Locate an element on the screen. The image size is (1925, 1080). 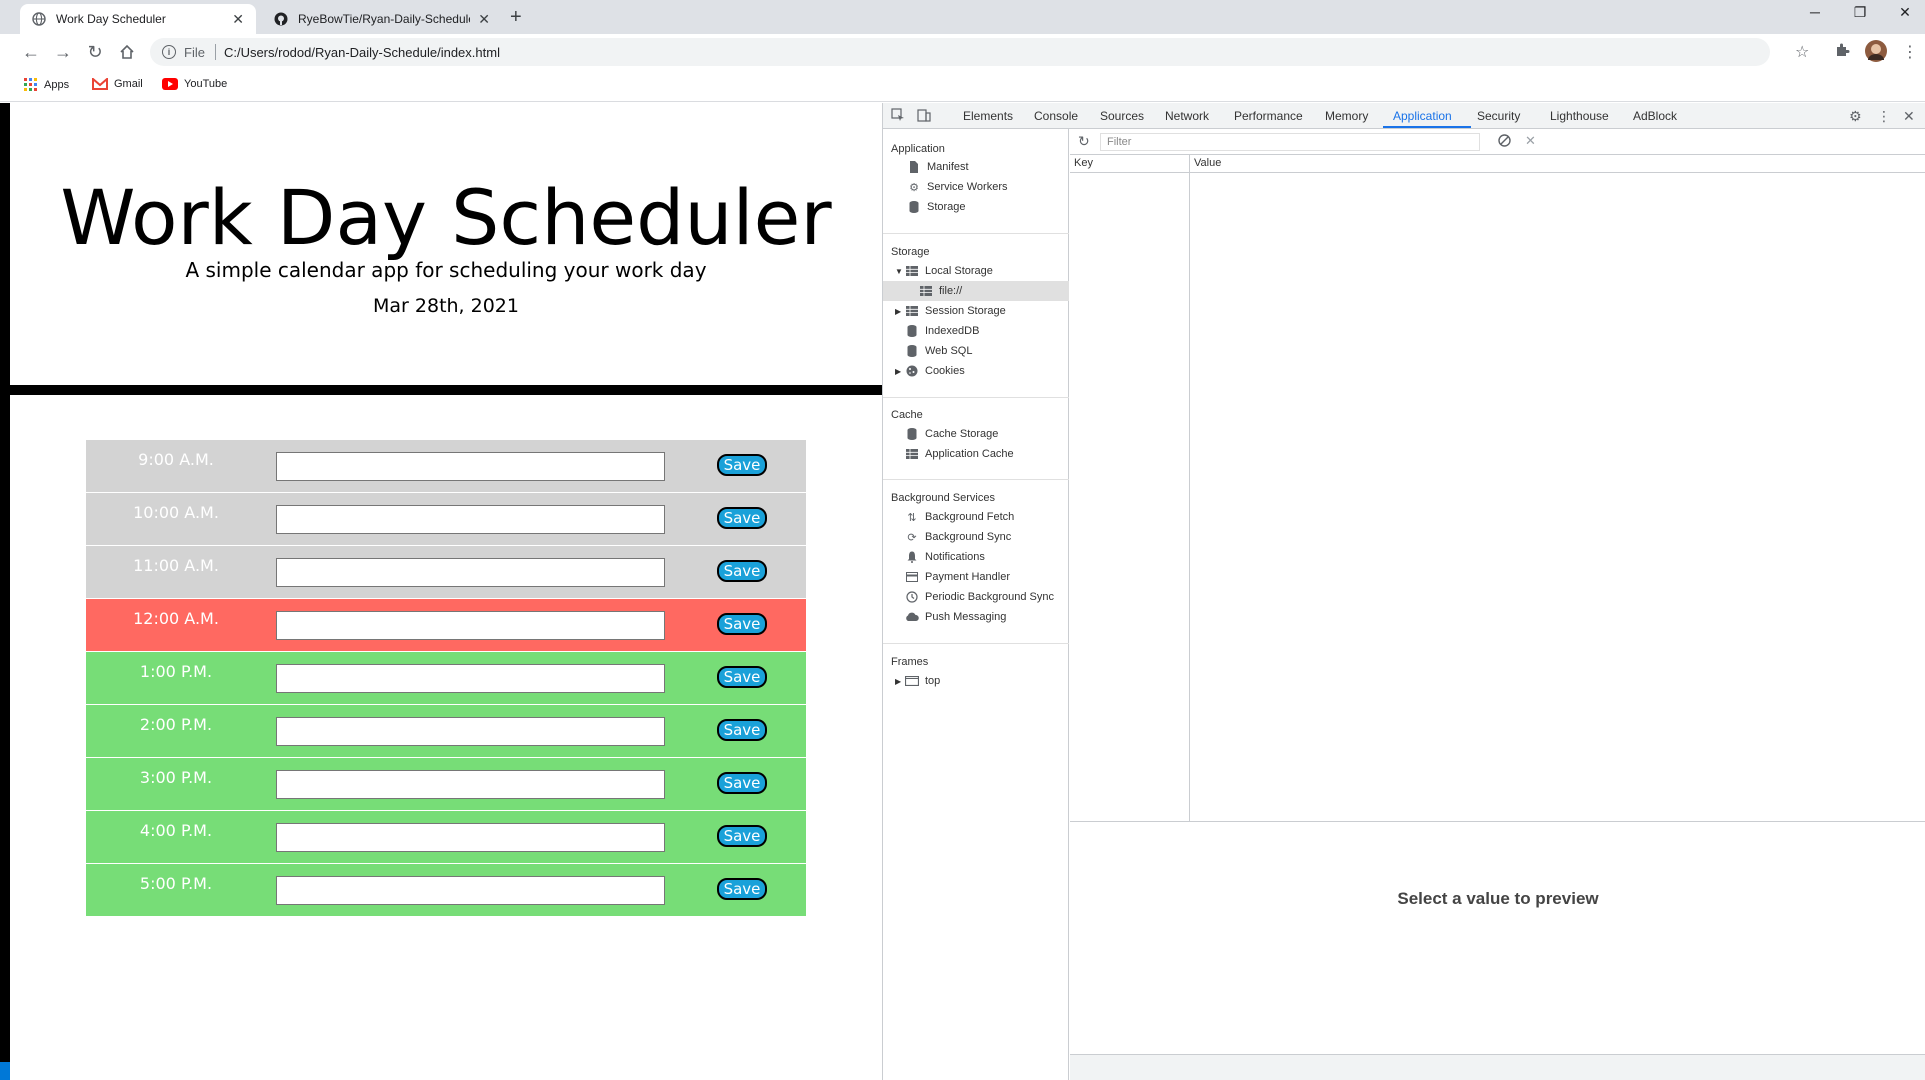
sidebar-item-storage: Storage is located at coordinates (976, 207).